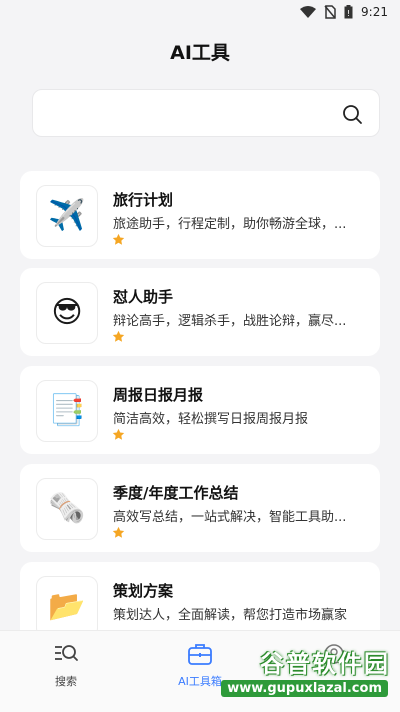 This screenshot has width=400, height=712. What do you see at coordinates (200, 410) in the screenshot?
I see `tool-card-reports: 📑 周报日报月报 简洁高效，轻松撰写日报周报月报` at bounding box center [200, 410].